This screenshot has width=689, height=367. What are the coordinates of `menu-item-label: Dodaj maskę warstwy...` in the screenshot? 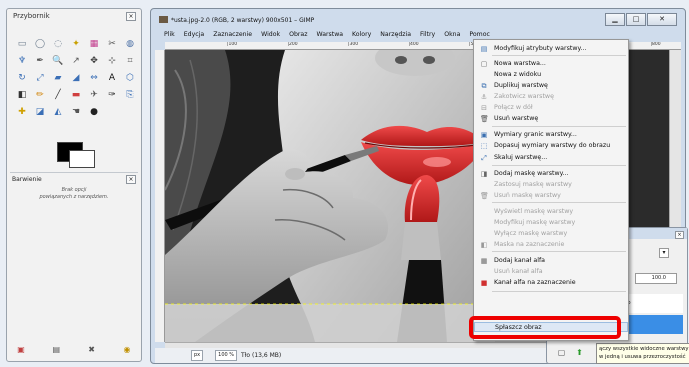 It's located at (531, 173).